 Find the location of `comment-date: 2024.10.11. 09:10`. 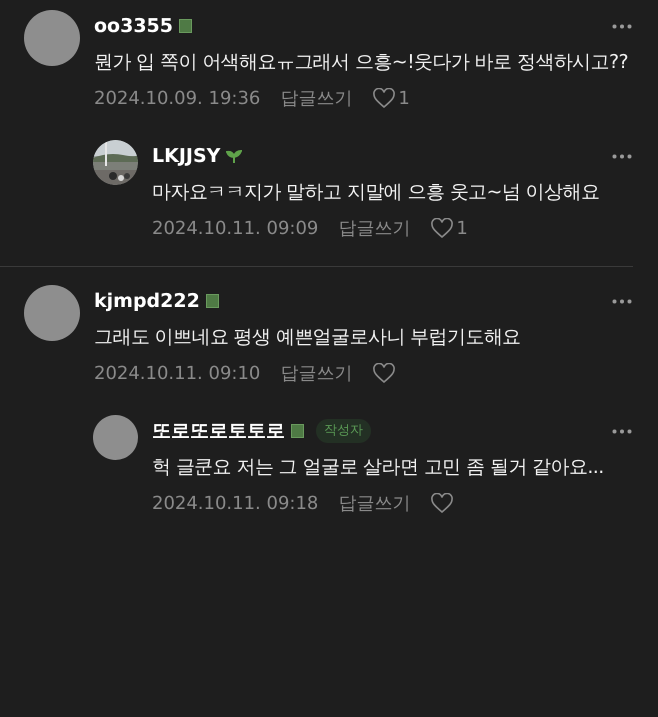

comment-date: 2024.10.11. 09:10 is located at coordinates (177, 374).